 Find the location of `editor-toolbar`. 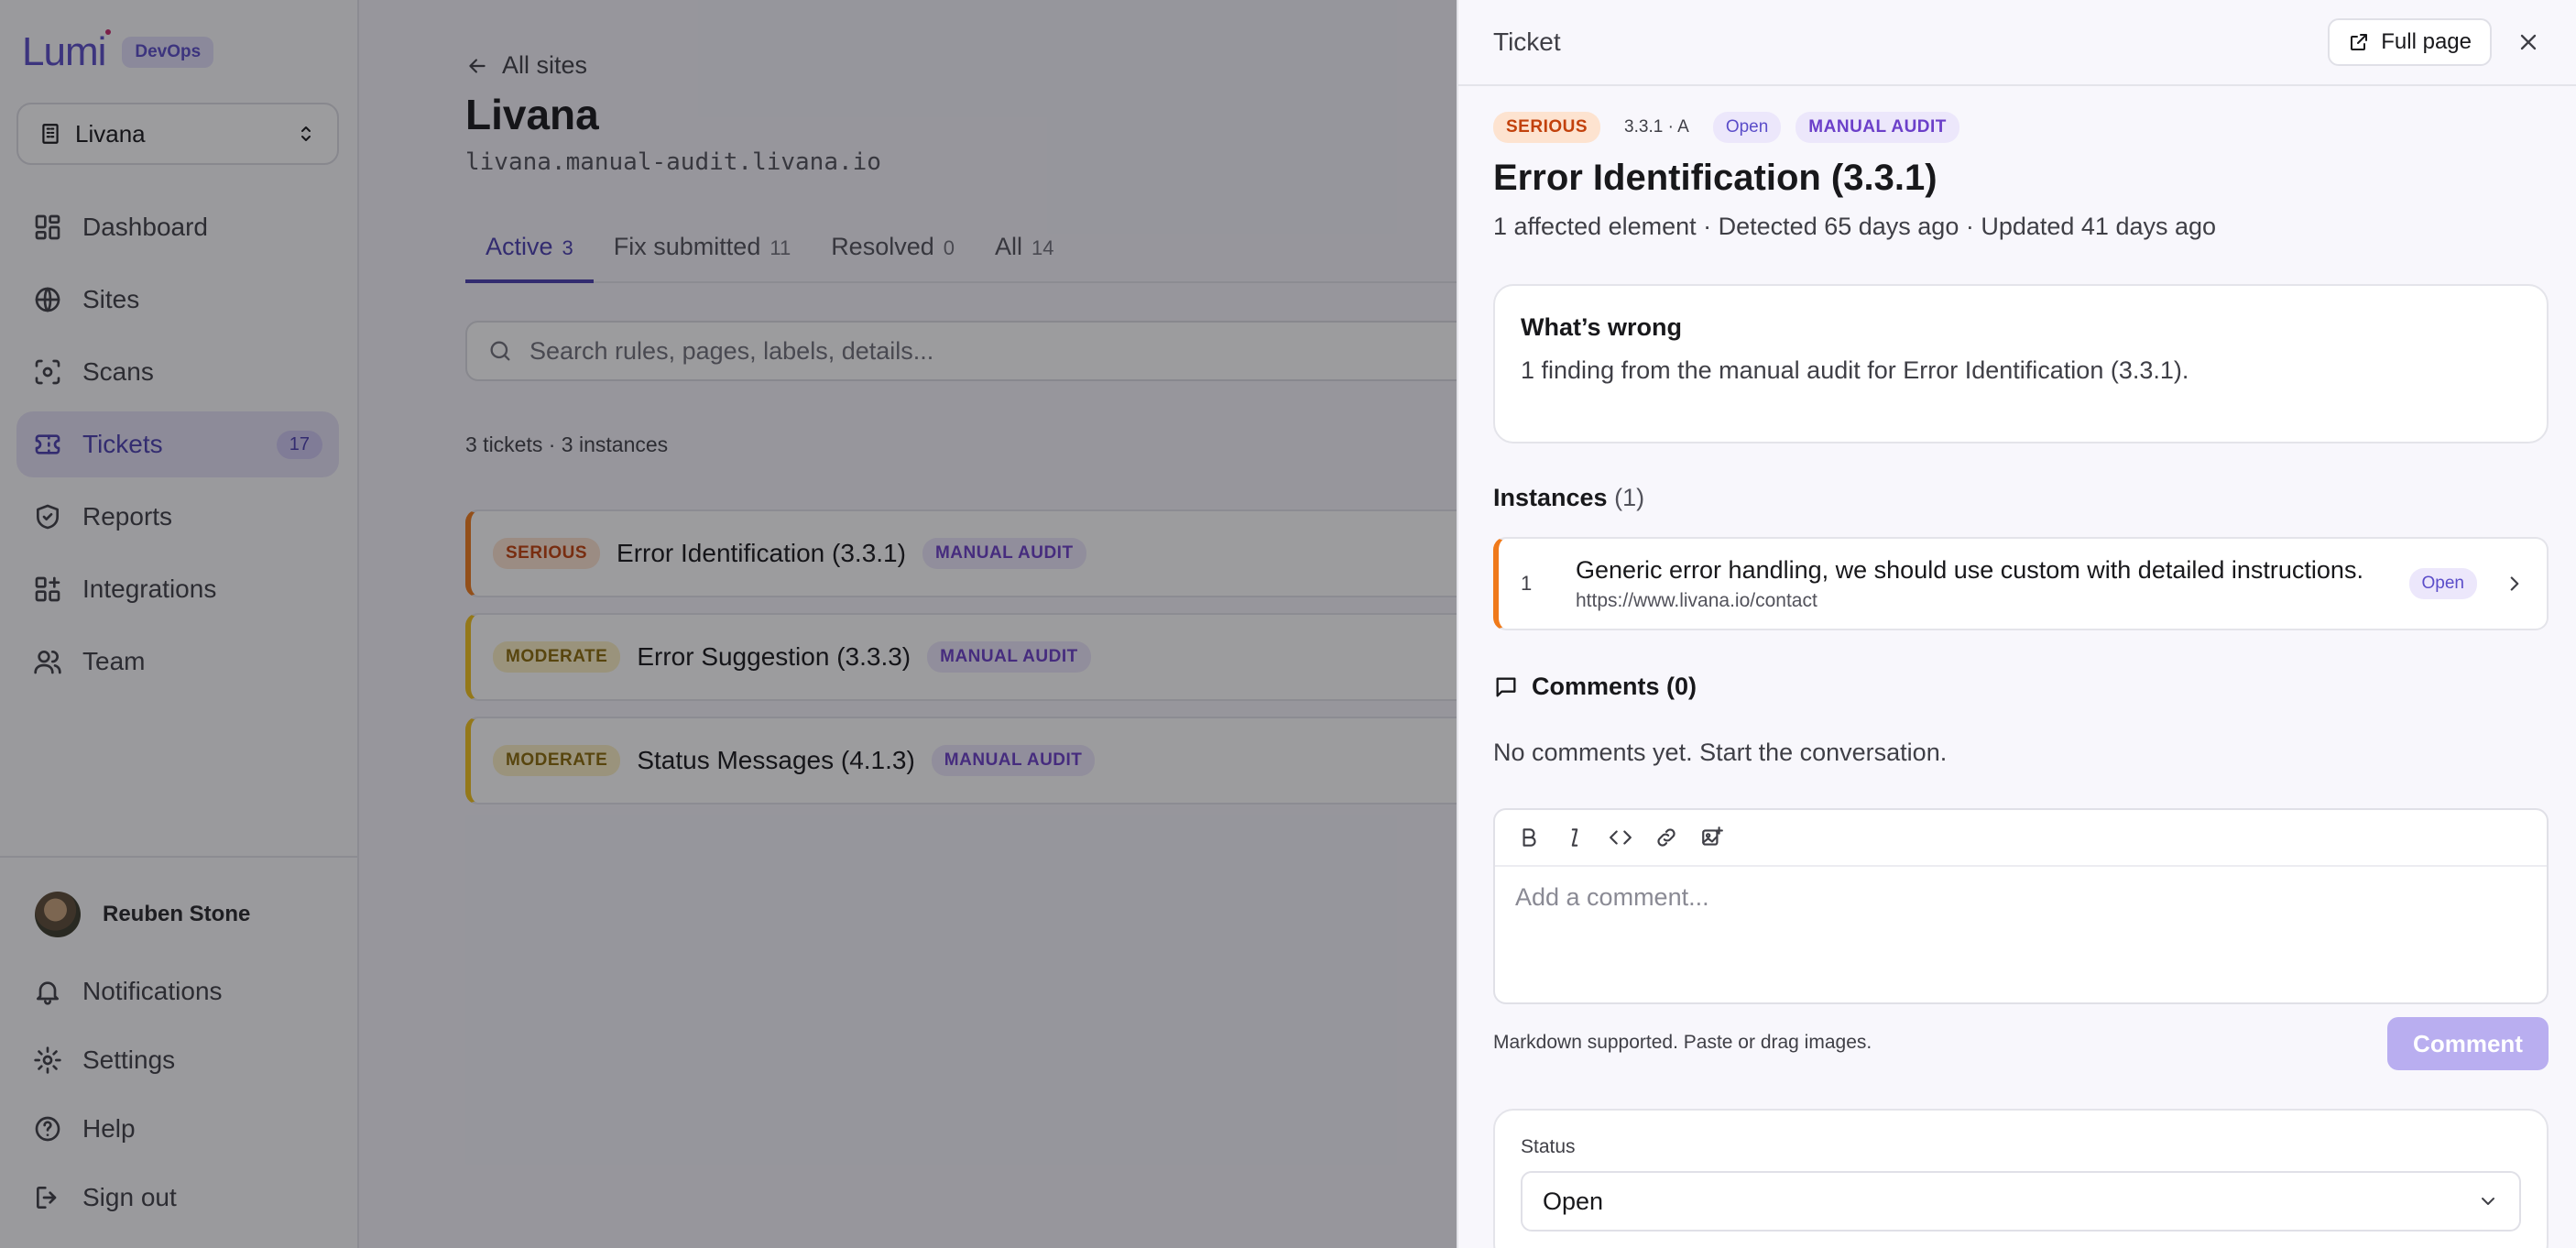

editor-toolbar is located at coordinates (2021, 838).